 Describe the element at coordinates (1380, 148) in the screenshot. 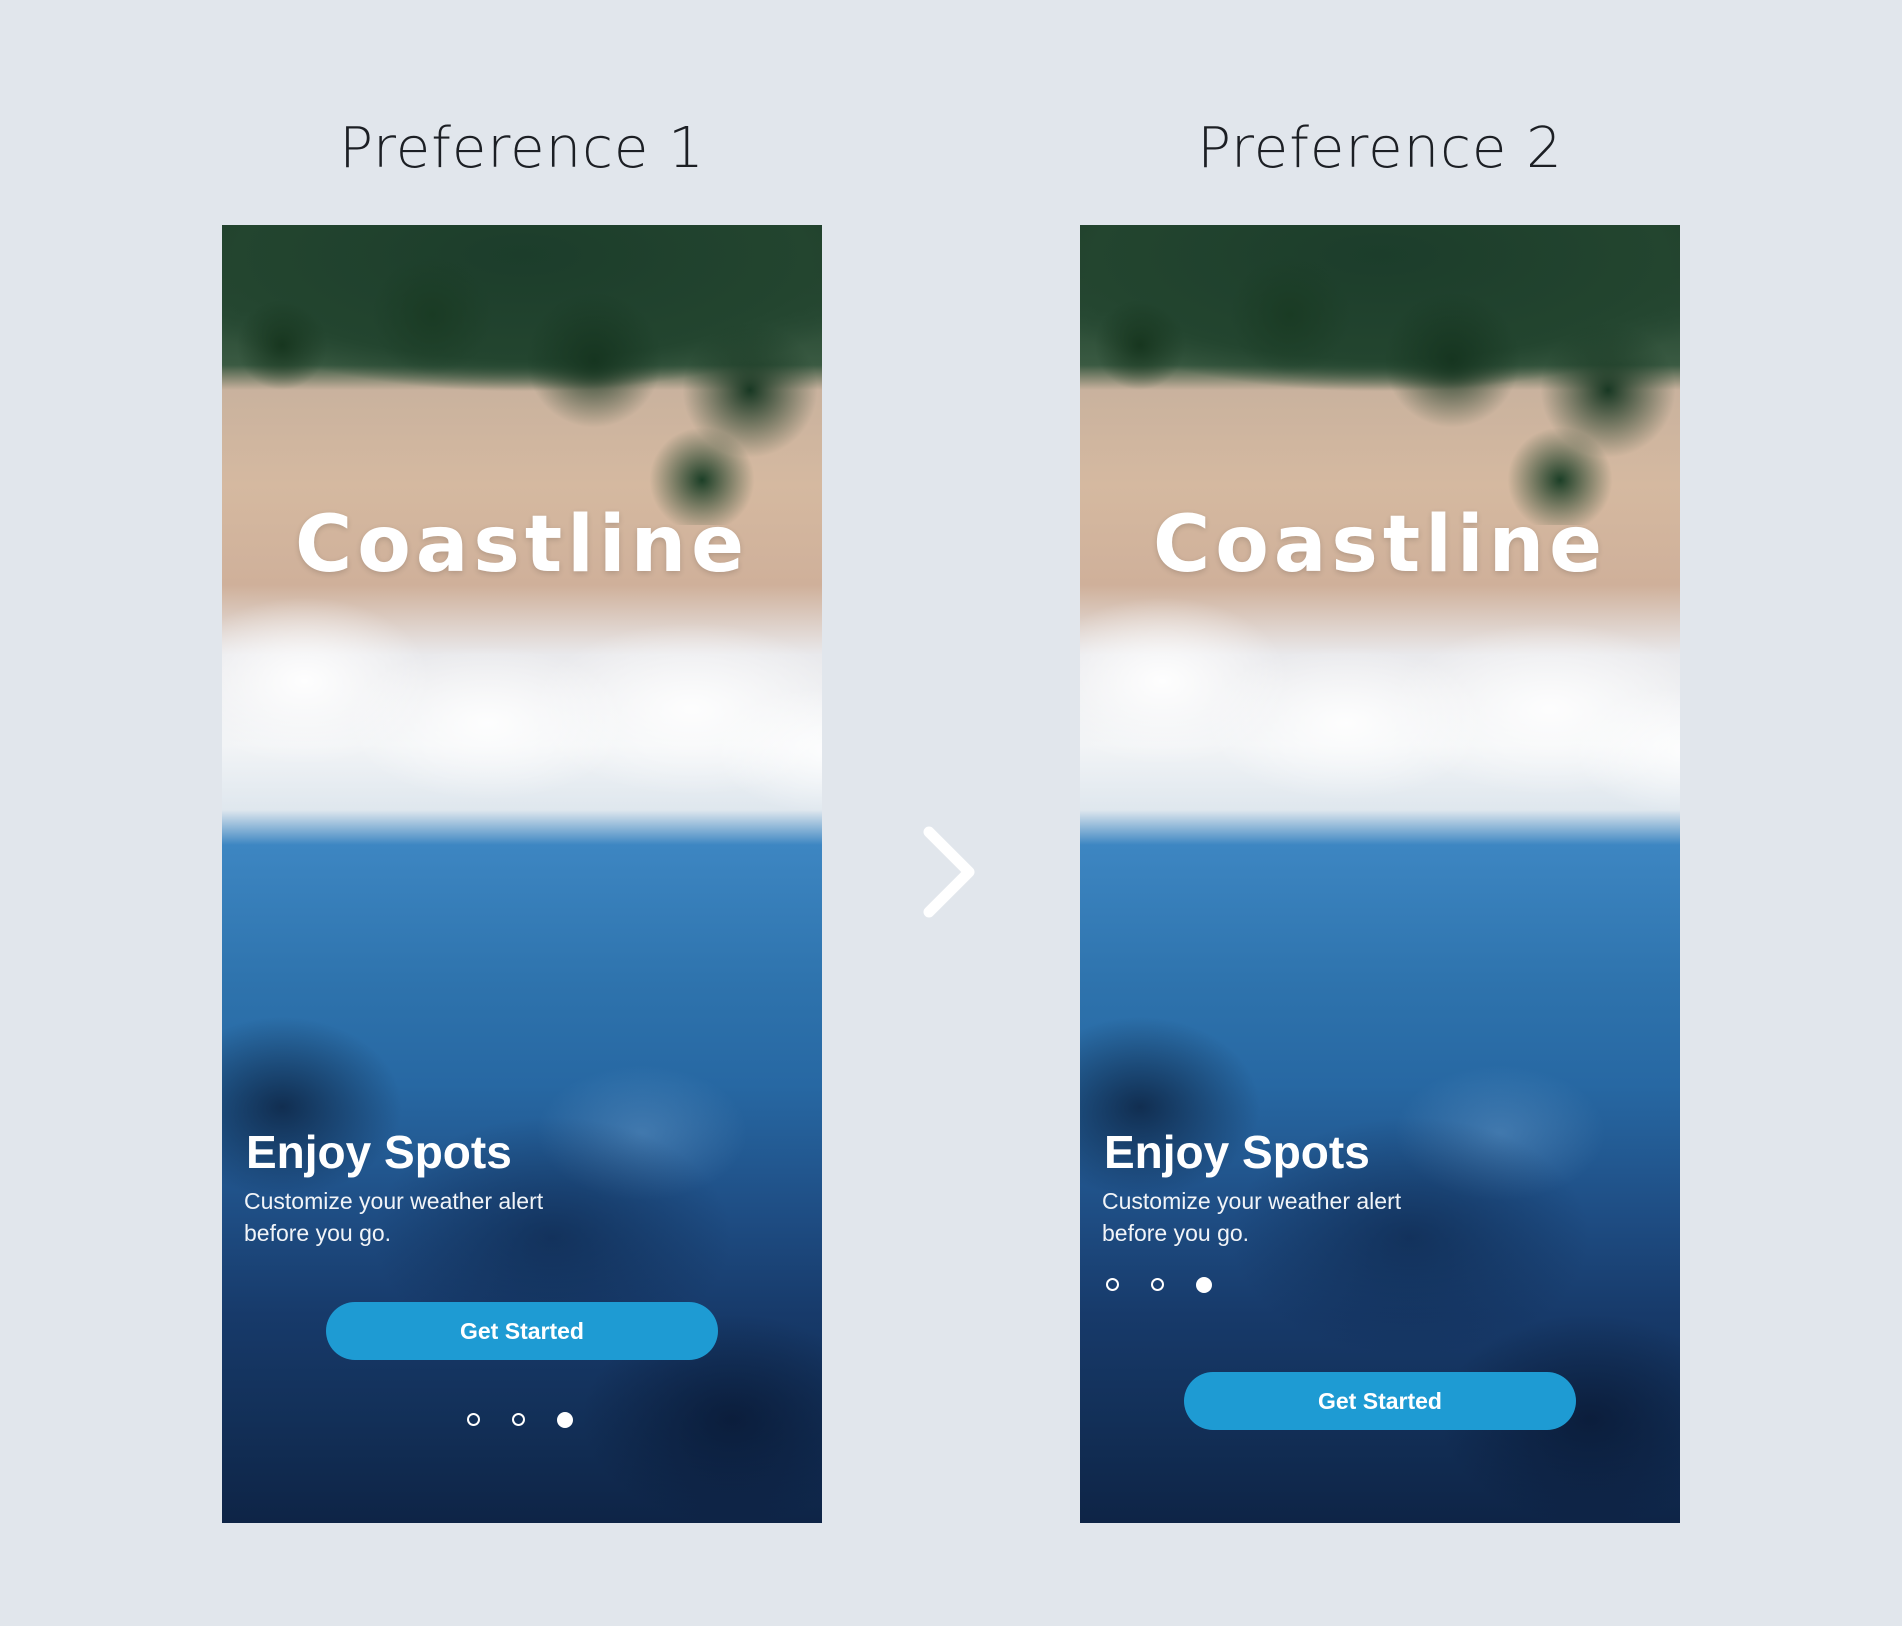

I see `preference-2-title: Preference 2` at that location.